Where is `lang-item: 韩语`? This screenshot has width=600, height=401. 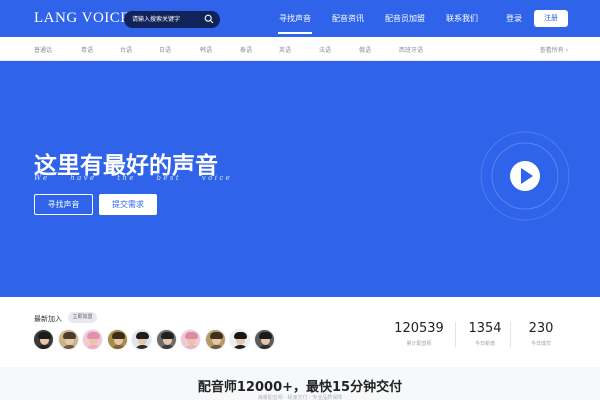
lang-item: 韩语 is located at coordinates (206, 49).